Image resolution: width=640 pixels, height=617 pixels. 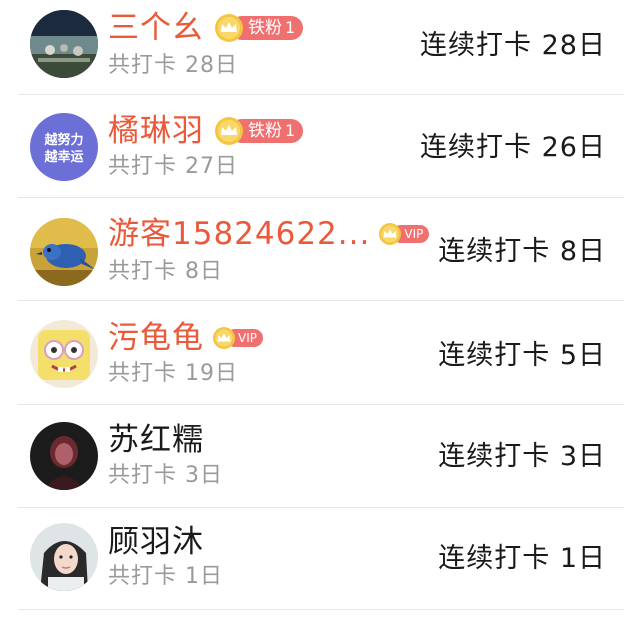 What do you see at coordinates (522, 251) in the screenshot?
I see `streak-days: 连续打卡 8日` at bounding box center [522, 251].